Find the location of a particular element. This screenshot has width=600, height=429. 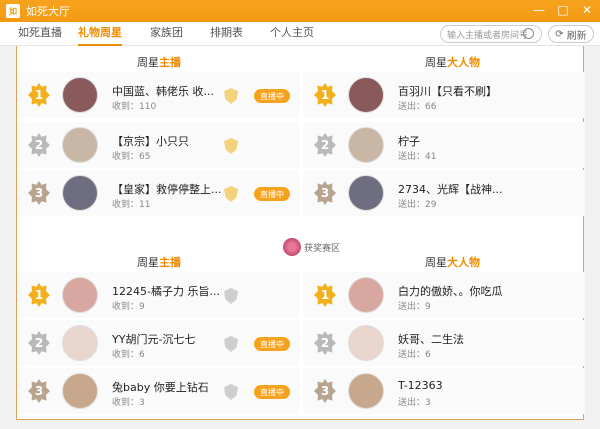

user-name: 【京宗】小只只 is located at coordinates (168, 141).